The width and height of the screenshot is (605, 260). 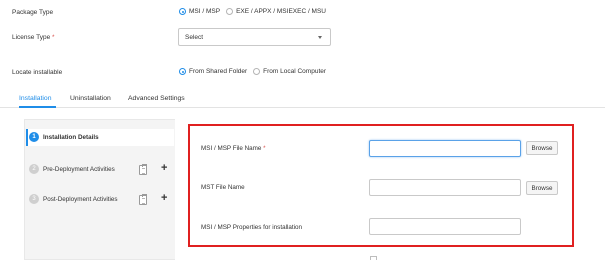 I want to click on step-number-badge: 3, so click(x=34, y=199).